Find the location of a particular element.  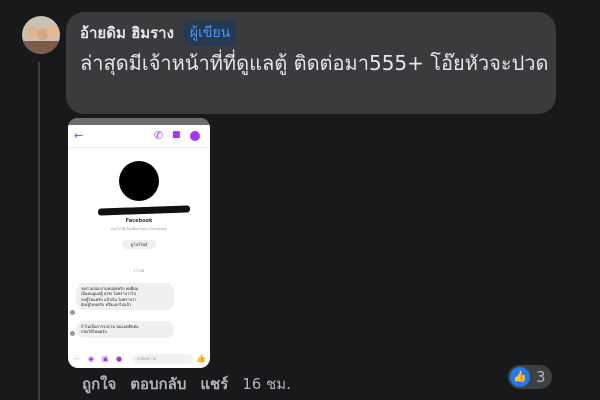

phone-call-icon: ✆ is located at coordinates (159, 135).